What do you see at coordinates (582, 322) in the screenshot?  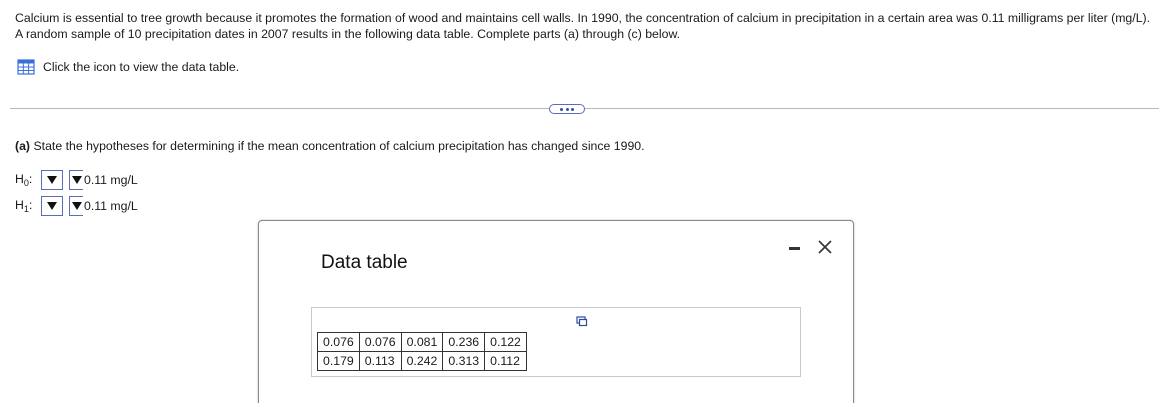 I see `copy-icon` at bounding box center [582, 322].